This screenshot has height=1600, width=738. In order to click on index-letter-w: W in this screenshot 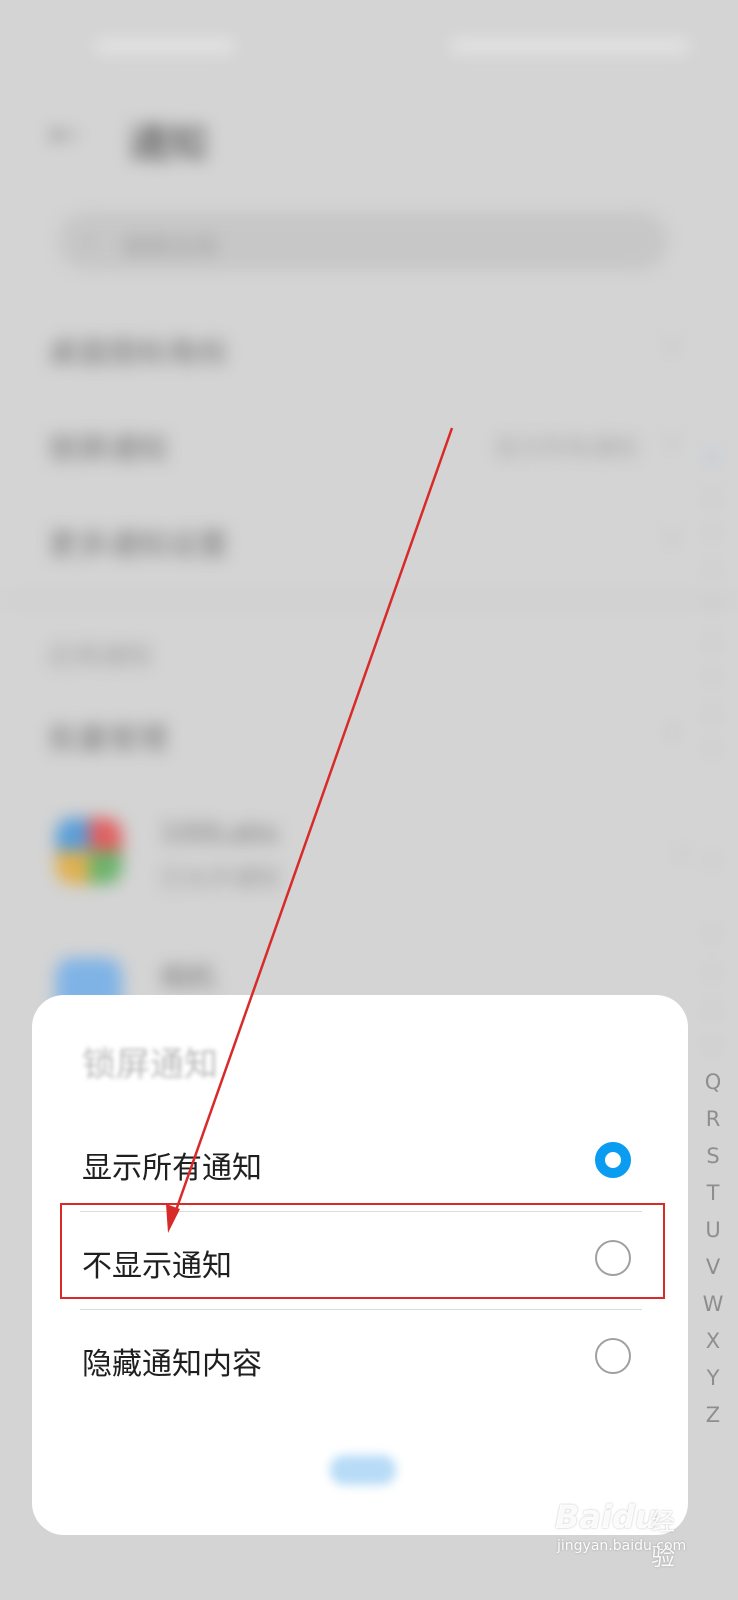, I will do `click(713, 1304)`.